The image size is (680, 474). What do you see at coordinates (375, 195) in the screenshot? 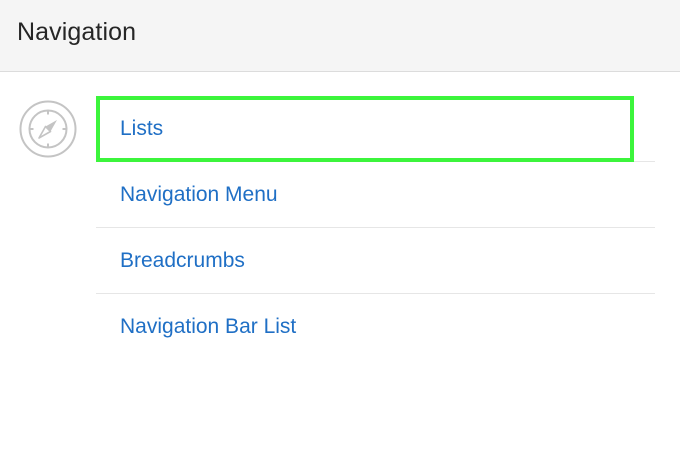
I see `nav-item-navigation-menu: Navigation Menu` at bounding box center [375, 195].